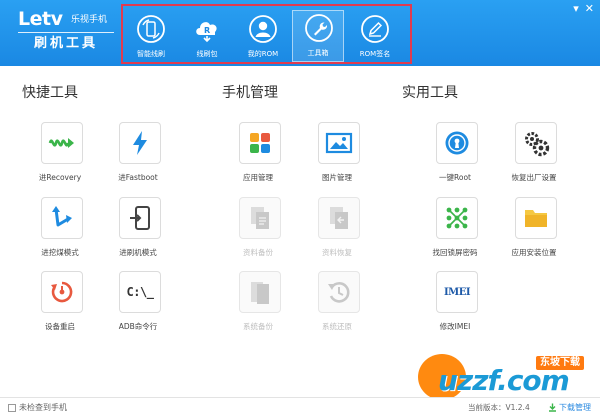 This screenshot has width=600, height=420. I want to click on phone-status-icon, so click(12, 408).